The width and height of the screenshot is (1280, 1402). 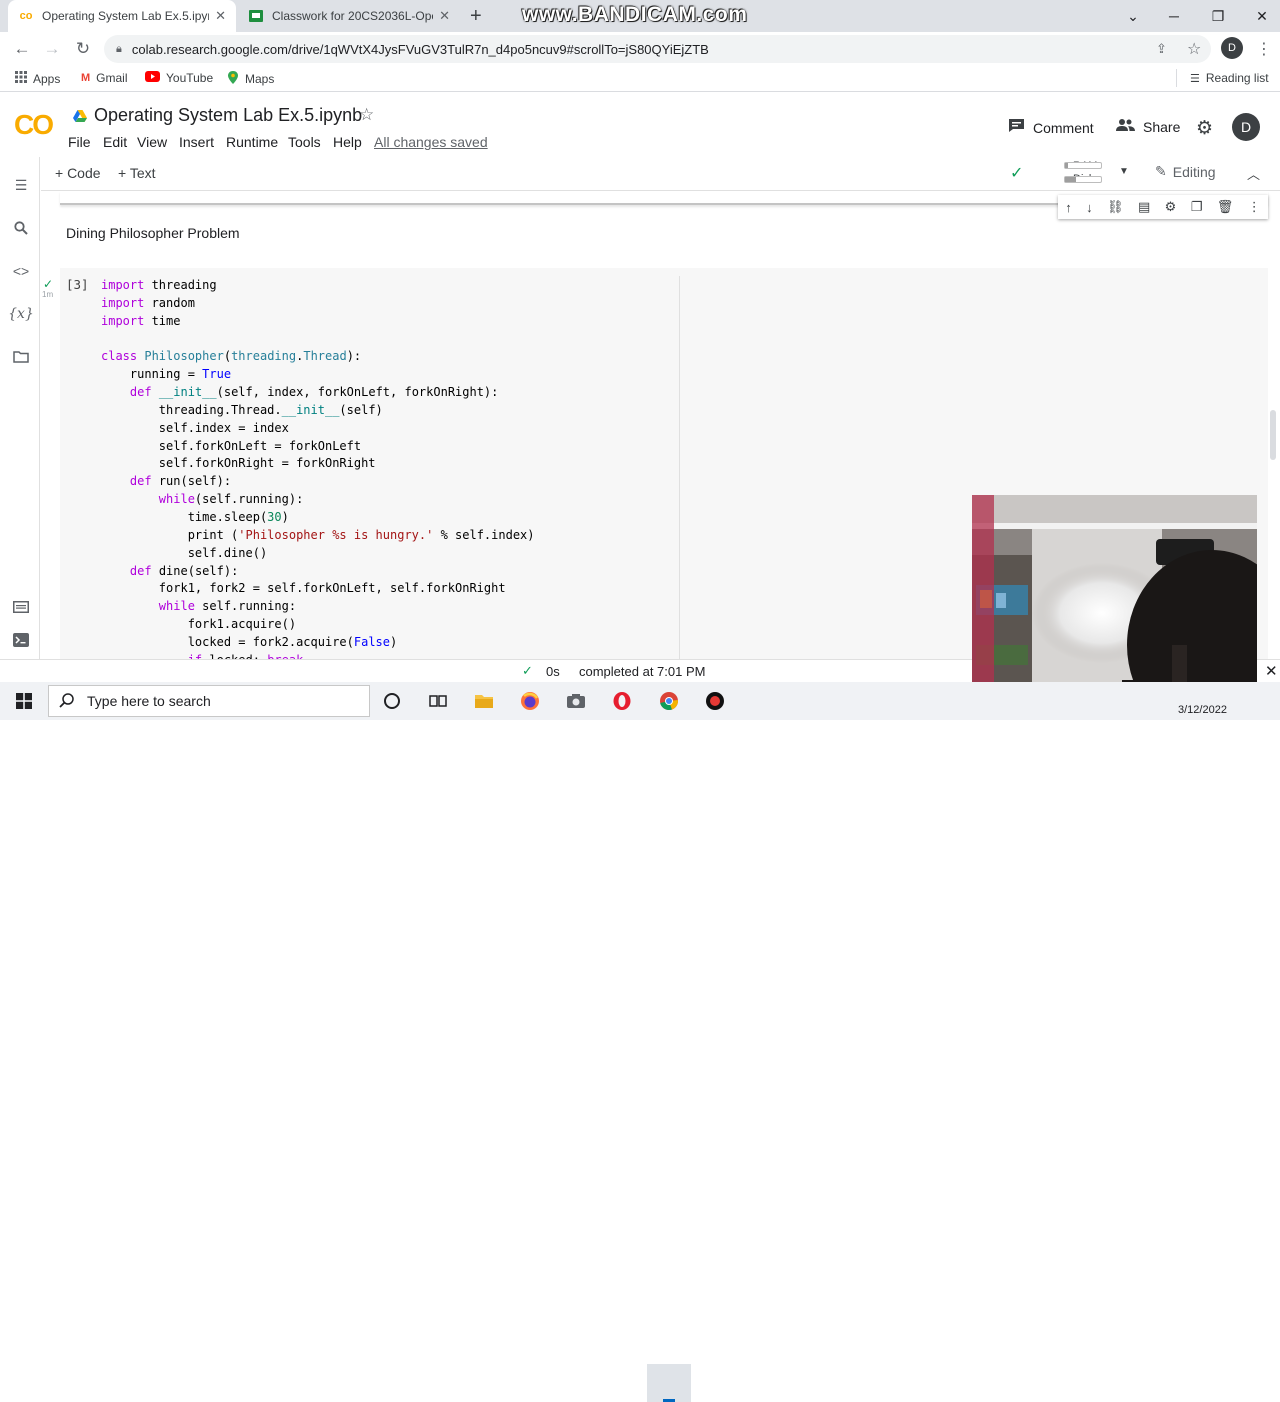 What do you see at coordinates (78, 173) in the screenshot?
I see `add-code-button: + Code` at bounding box center [78, 173].